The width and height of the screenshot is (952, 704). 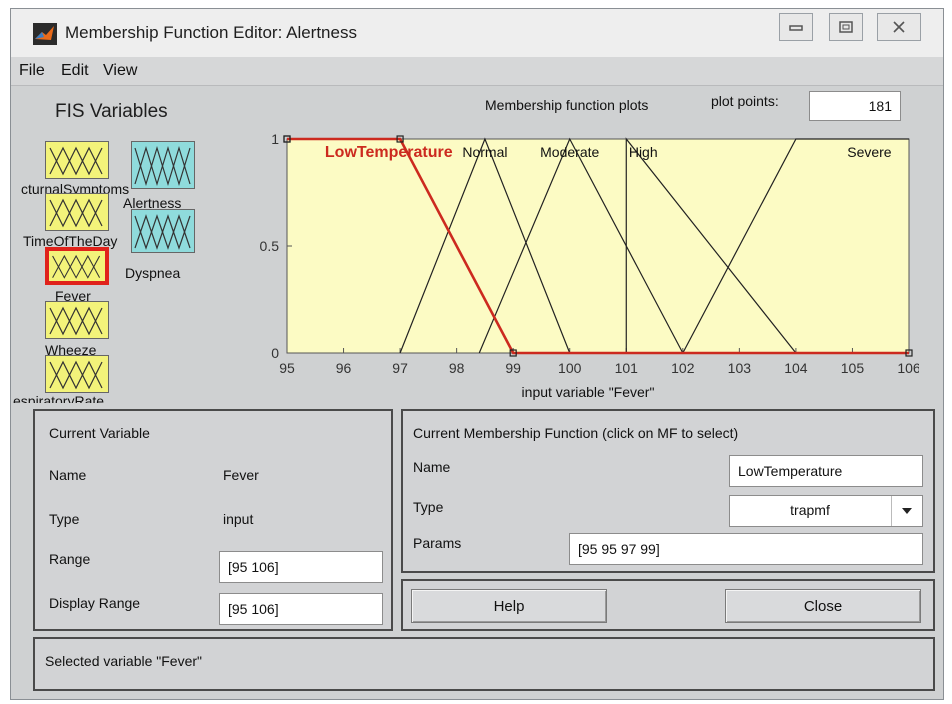 I want to click on cv-range-label: Range, so click(x=70, y=559).